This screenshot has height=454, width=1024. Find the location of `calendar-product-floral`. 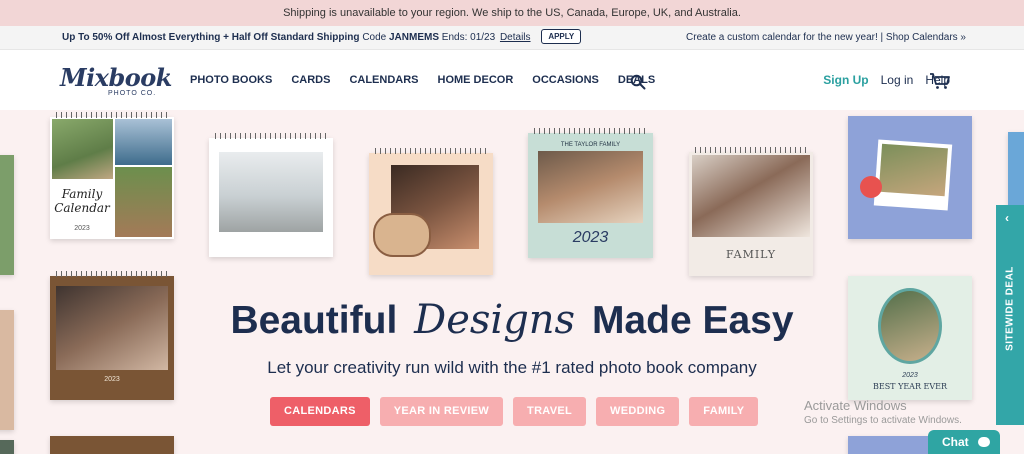

calendar-product-floral is located at coordinates (910, 177).